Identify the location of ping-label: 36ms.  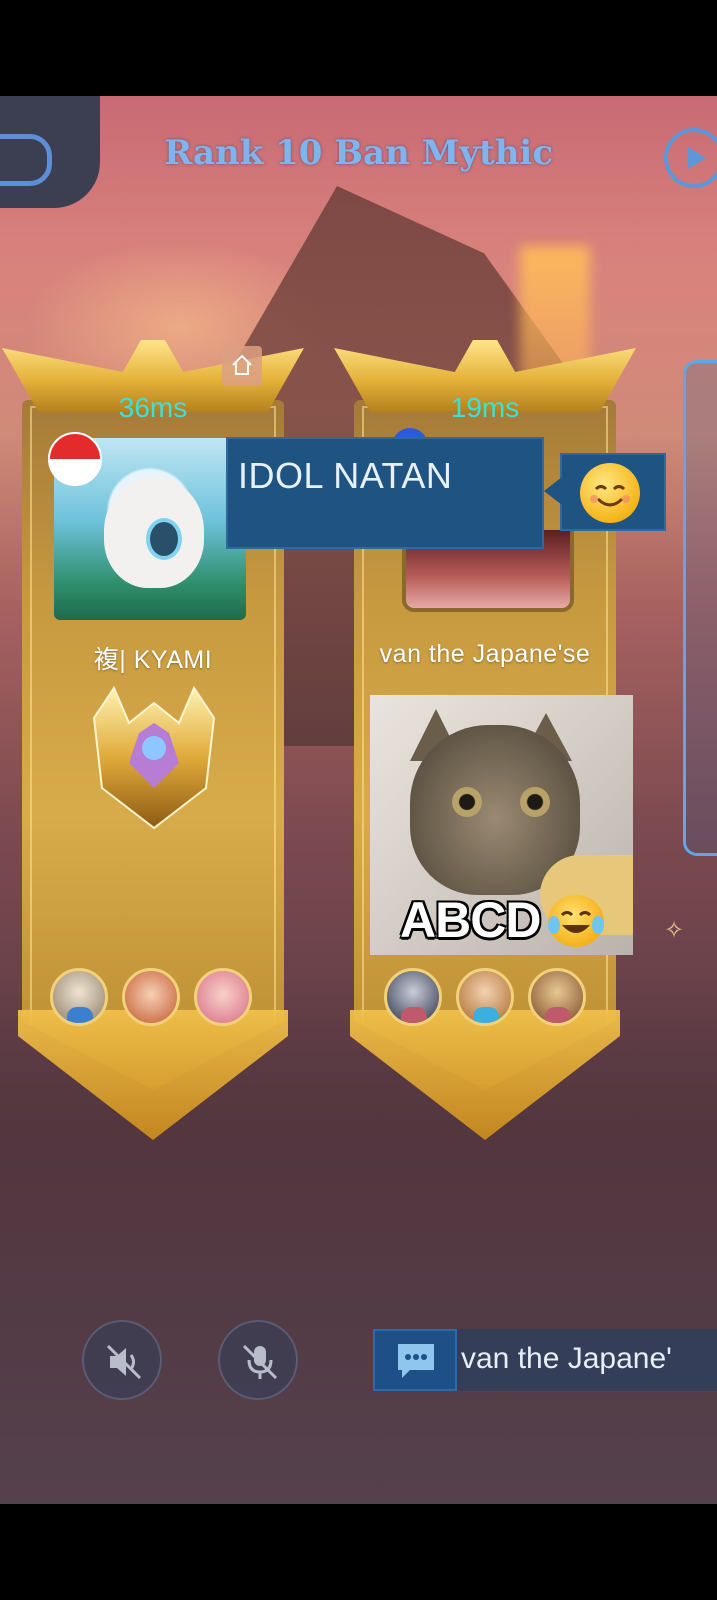
(153, 407).